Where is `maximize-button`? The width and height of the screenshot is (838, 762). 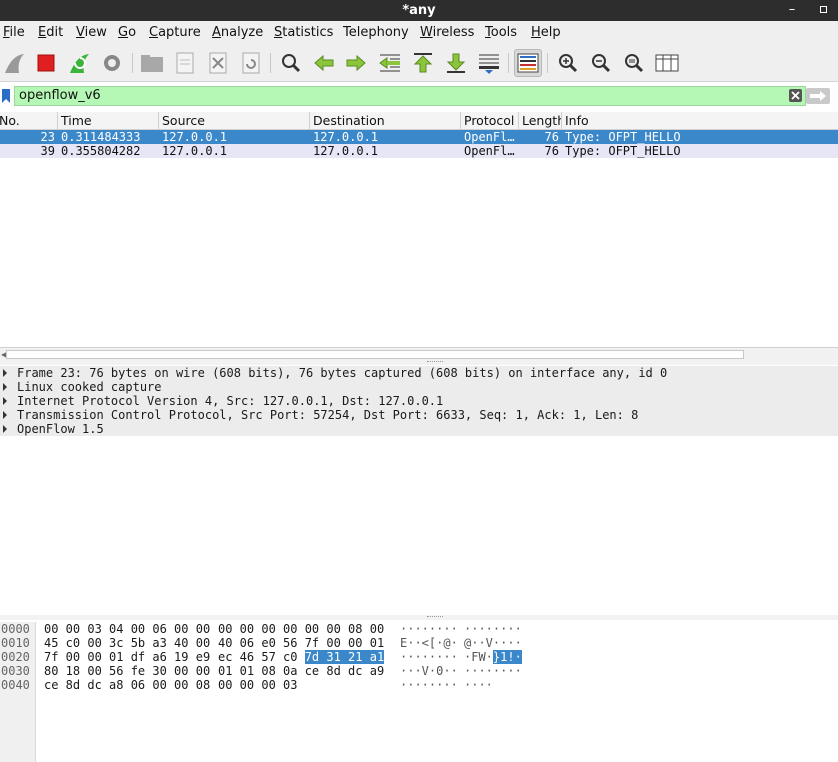 maximize-button is located at coordinates (823, 10).